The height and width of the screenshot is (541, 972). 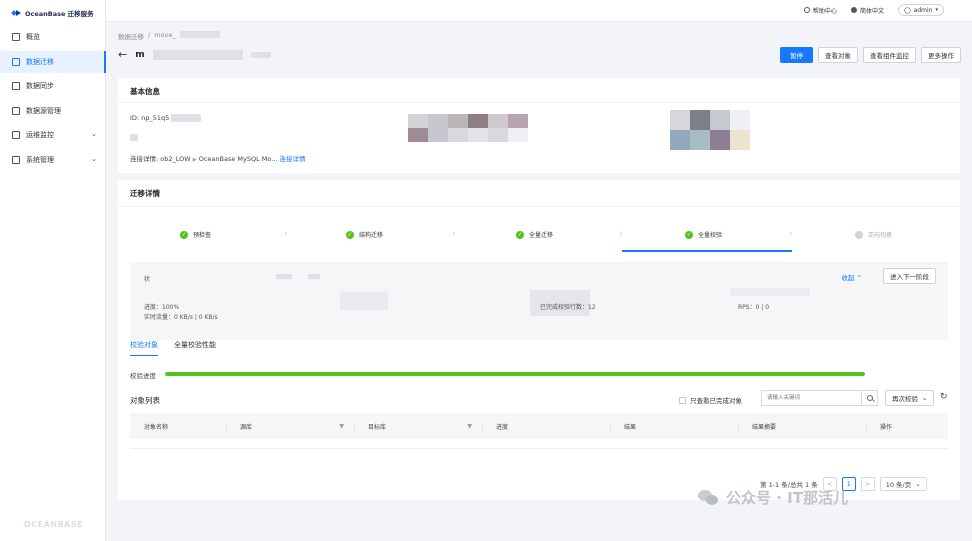 I want to click on search-button, so click(x=869, y=398).